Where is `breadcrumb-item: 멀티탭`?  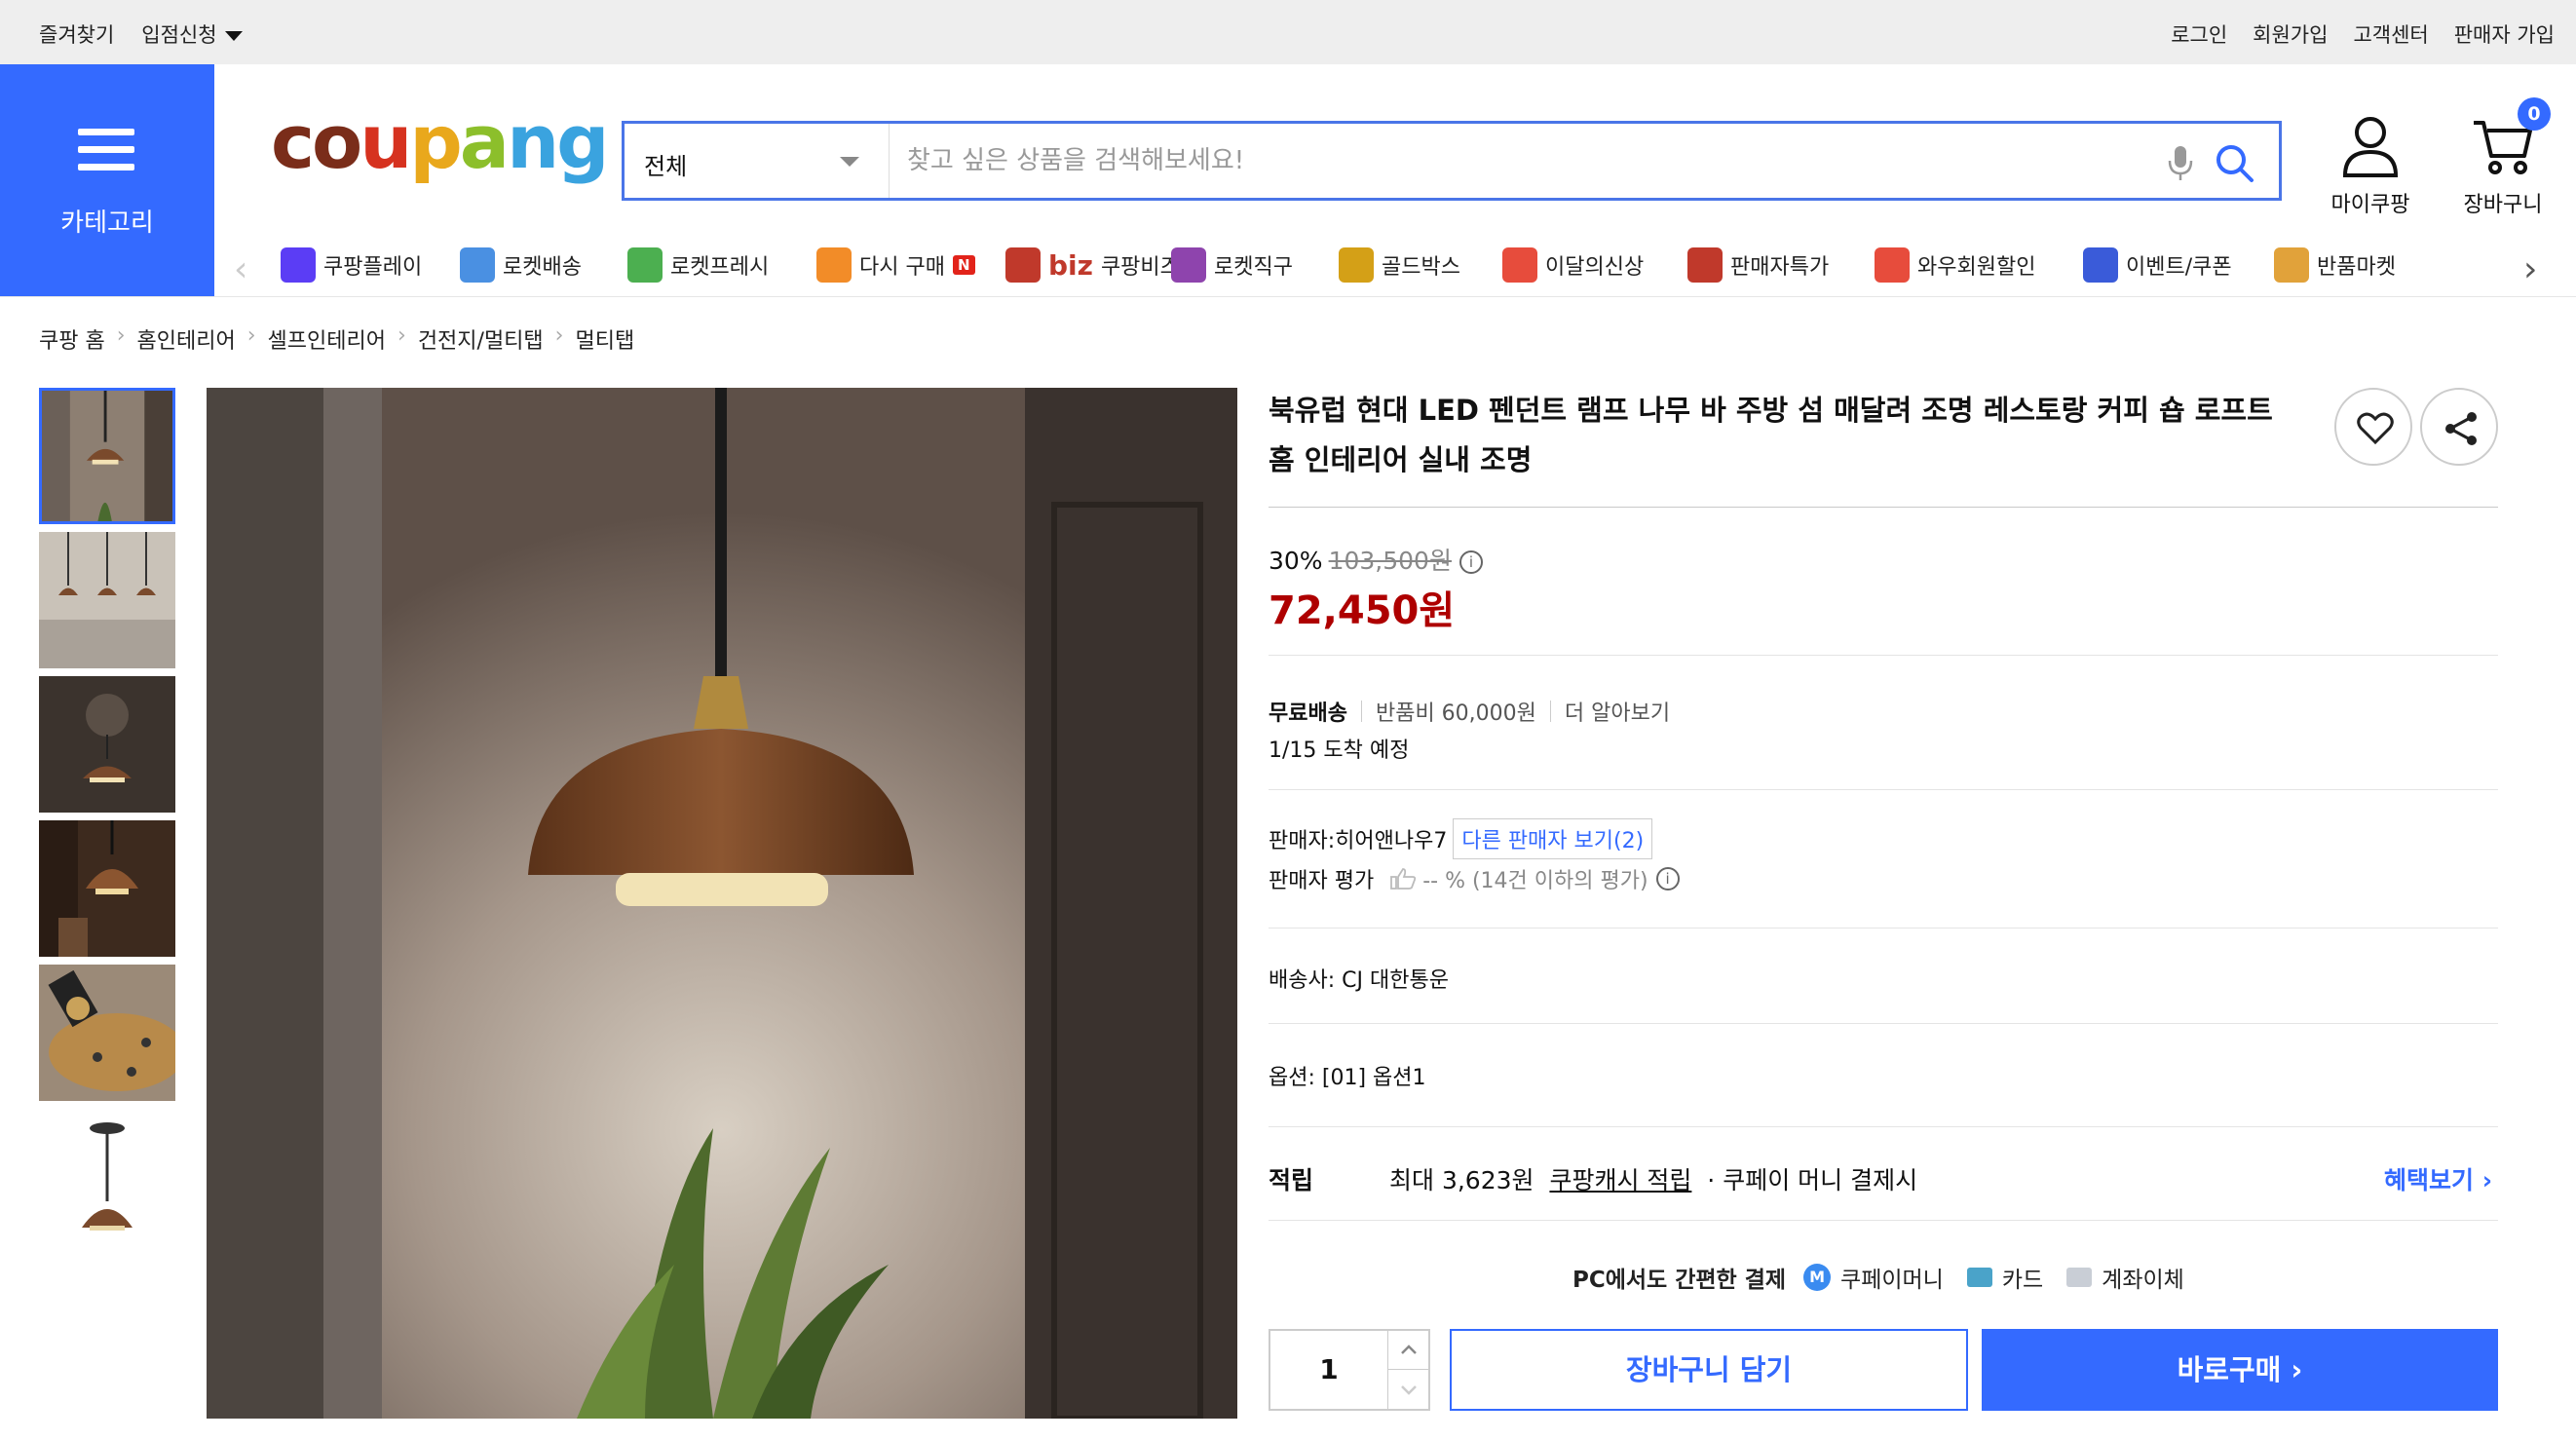
breadcrumb-item: 멀티탭 is located at coordinates (604, 339).